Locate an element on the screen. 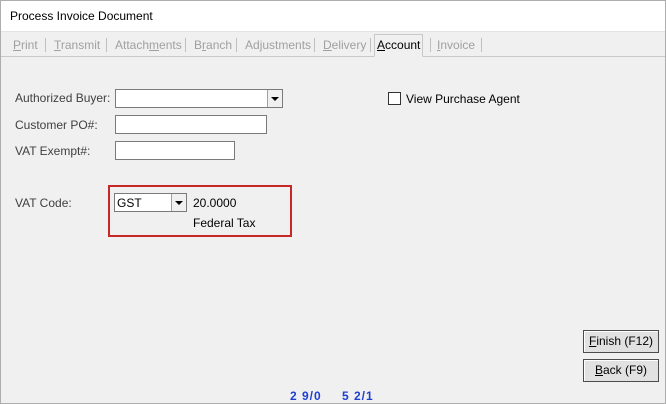 This screenshot has width=666, height=404. authorized-buyer-label: Authorized Buyer: is located at coordinates (63, 98).